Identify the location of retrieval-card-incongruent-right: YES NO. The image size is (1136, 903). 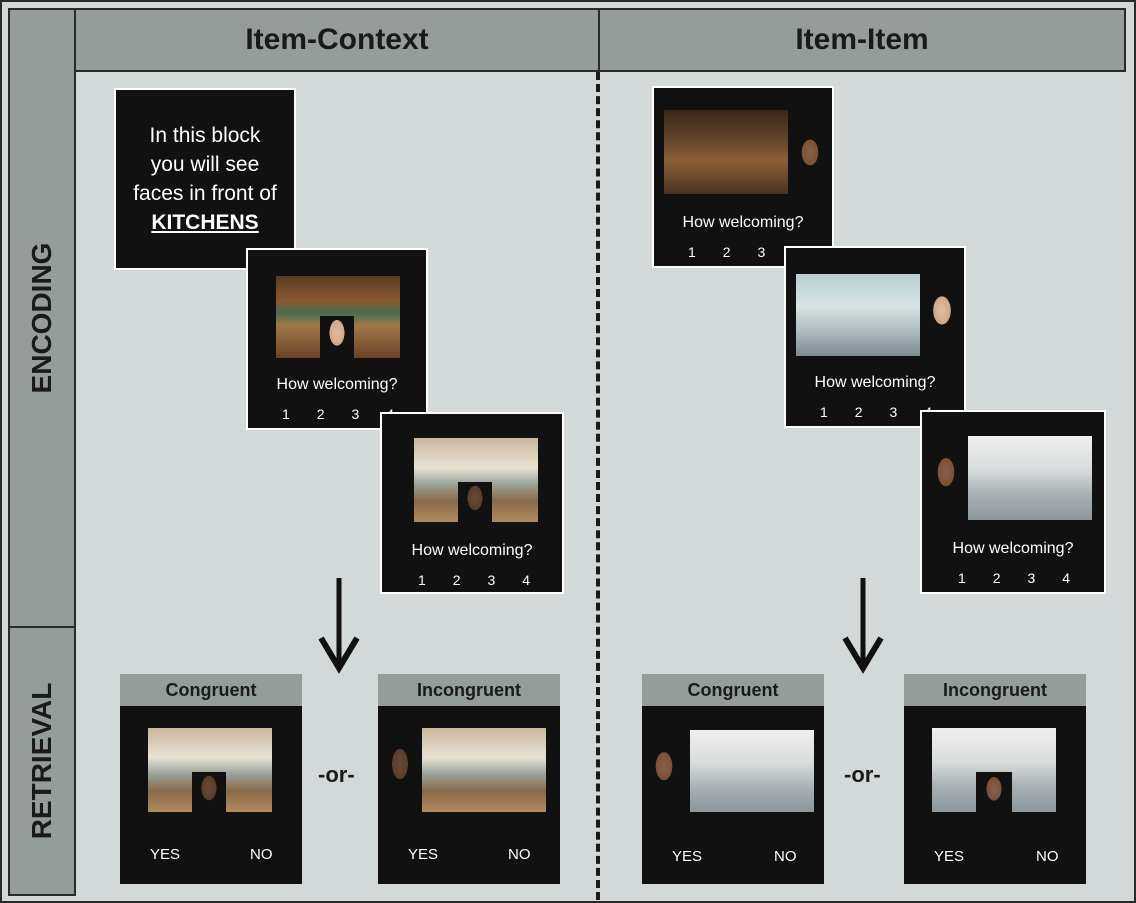
(995, 795).